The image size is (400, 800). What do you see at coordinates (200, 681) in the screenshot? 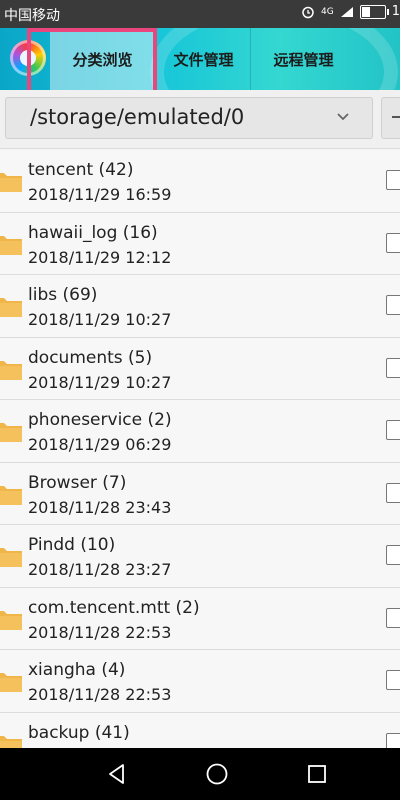
I see `list-item: xiangha (4) 2018/11/28 22:53` at bounding box center [200, 681].